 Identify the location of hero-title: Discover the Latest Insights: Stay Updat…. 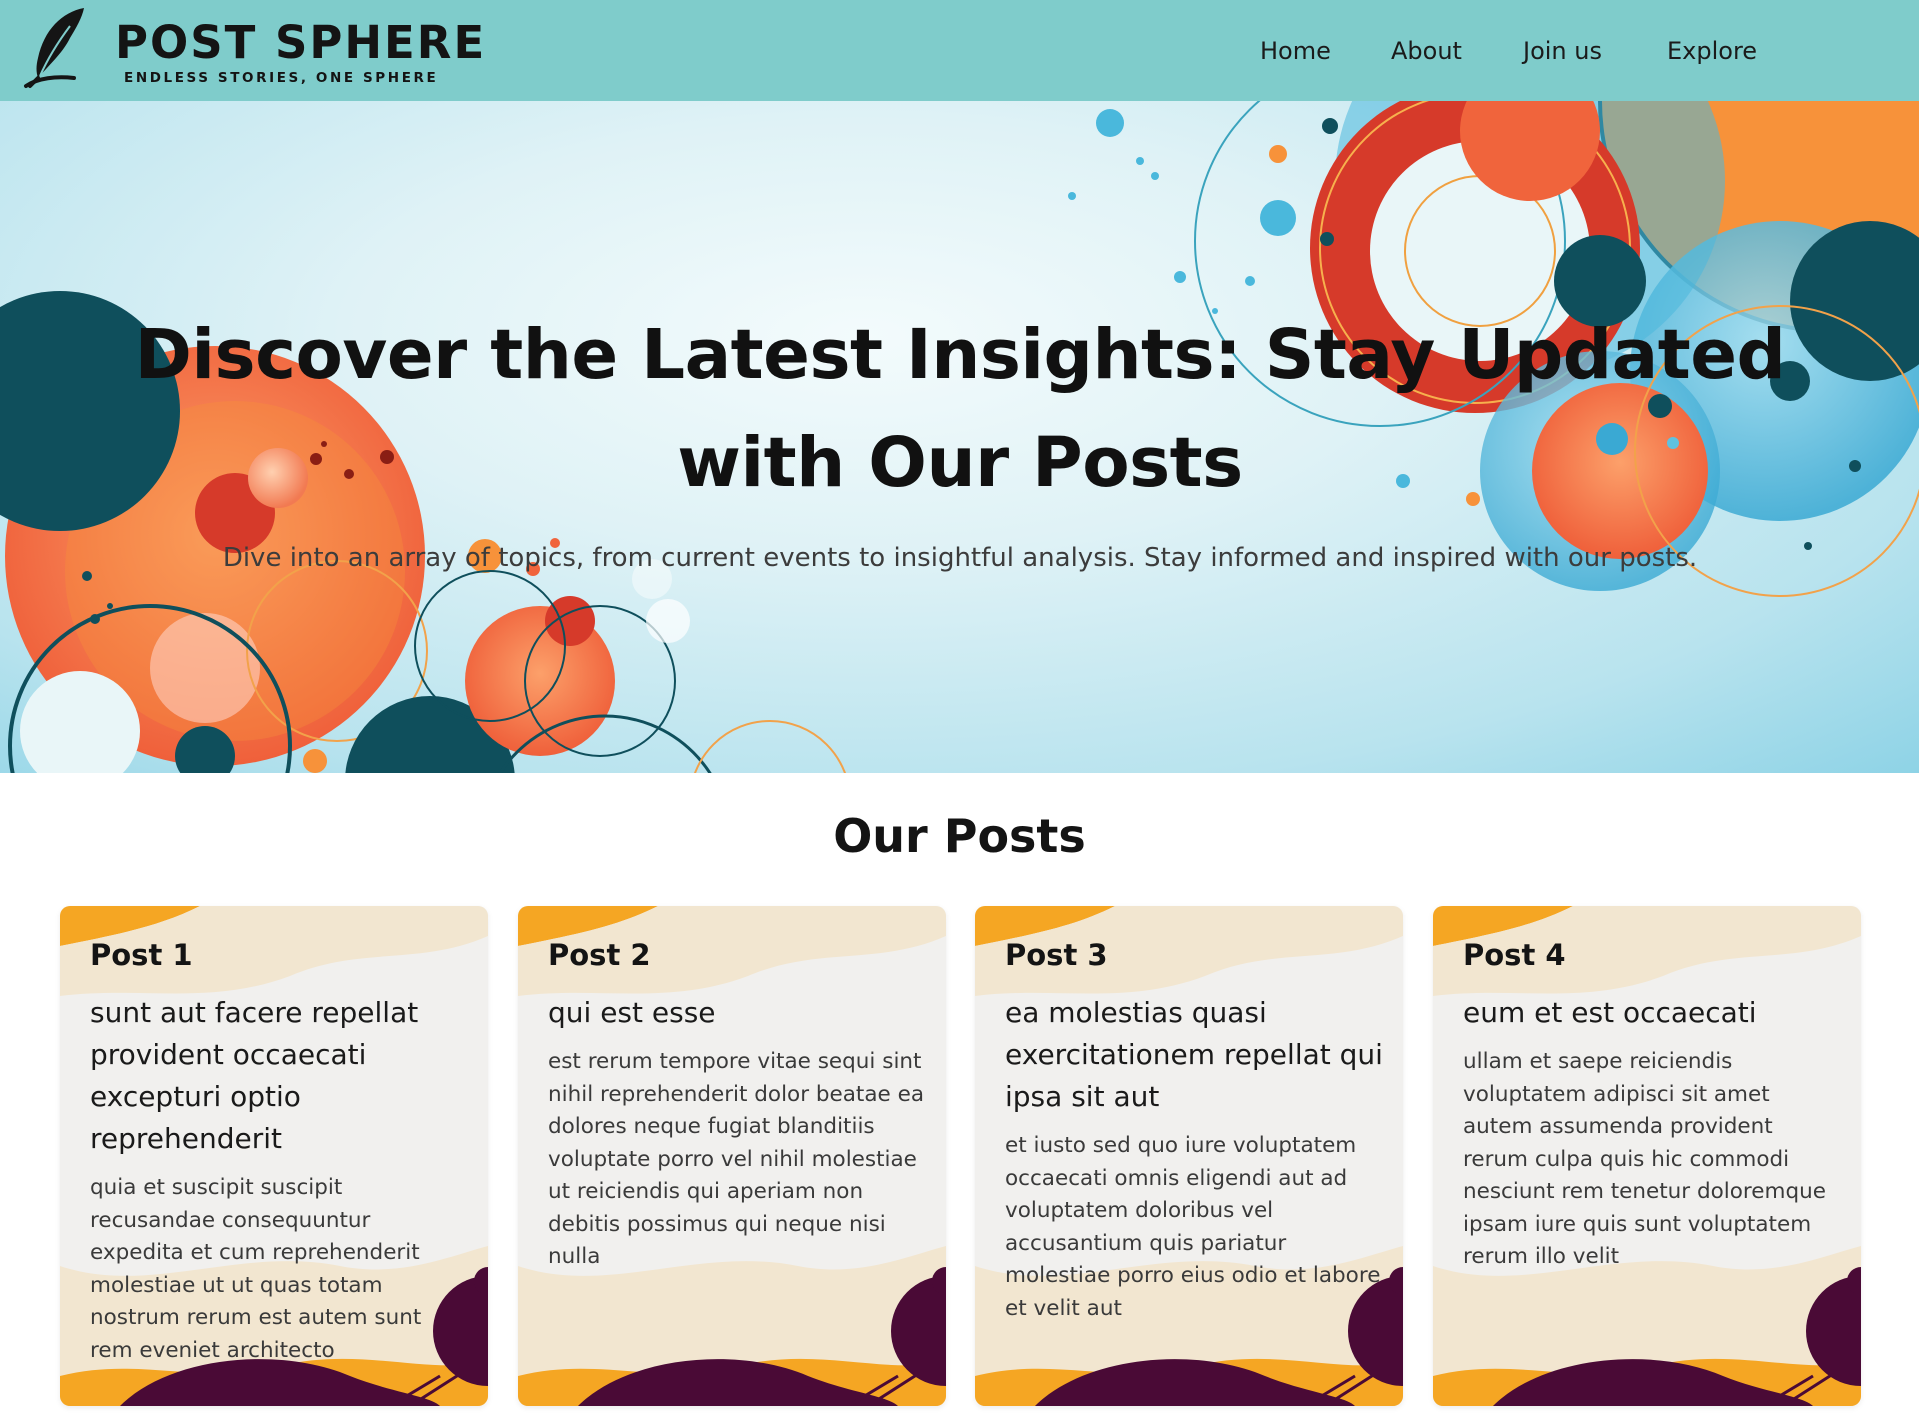
(960, 409).